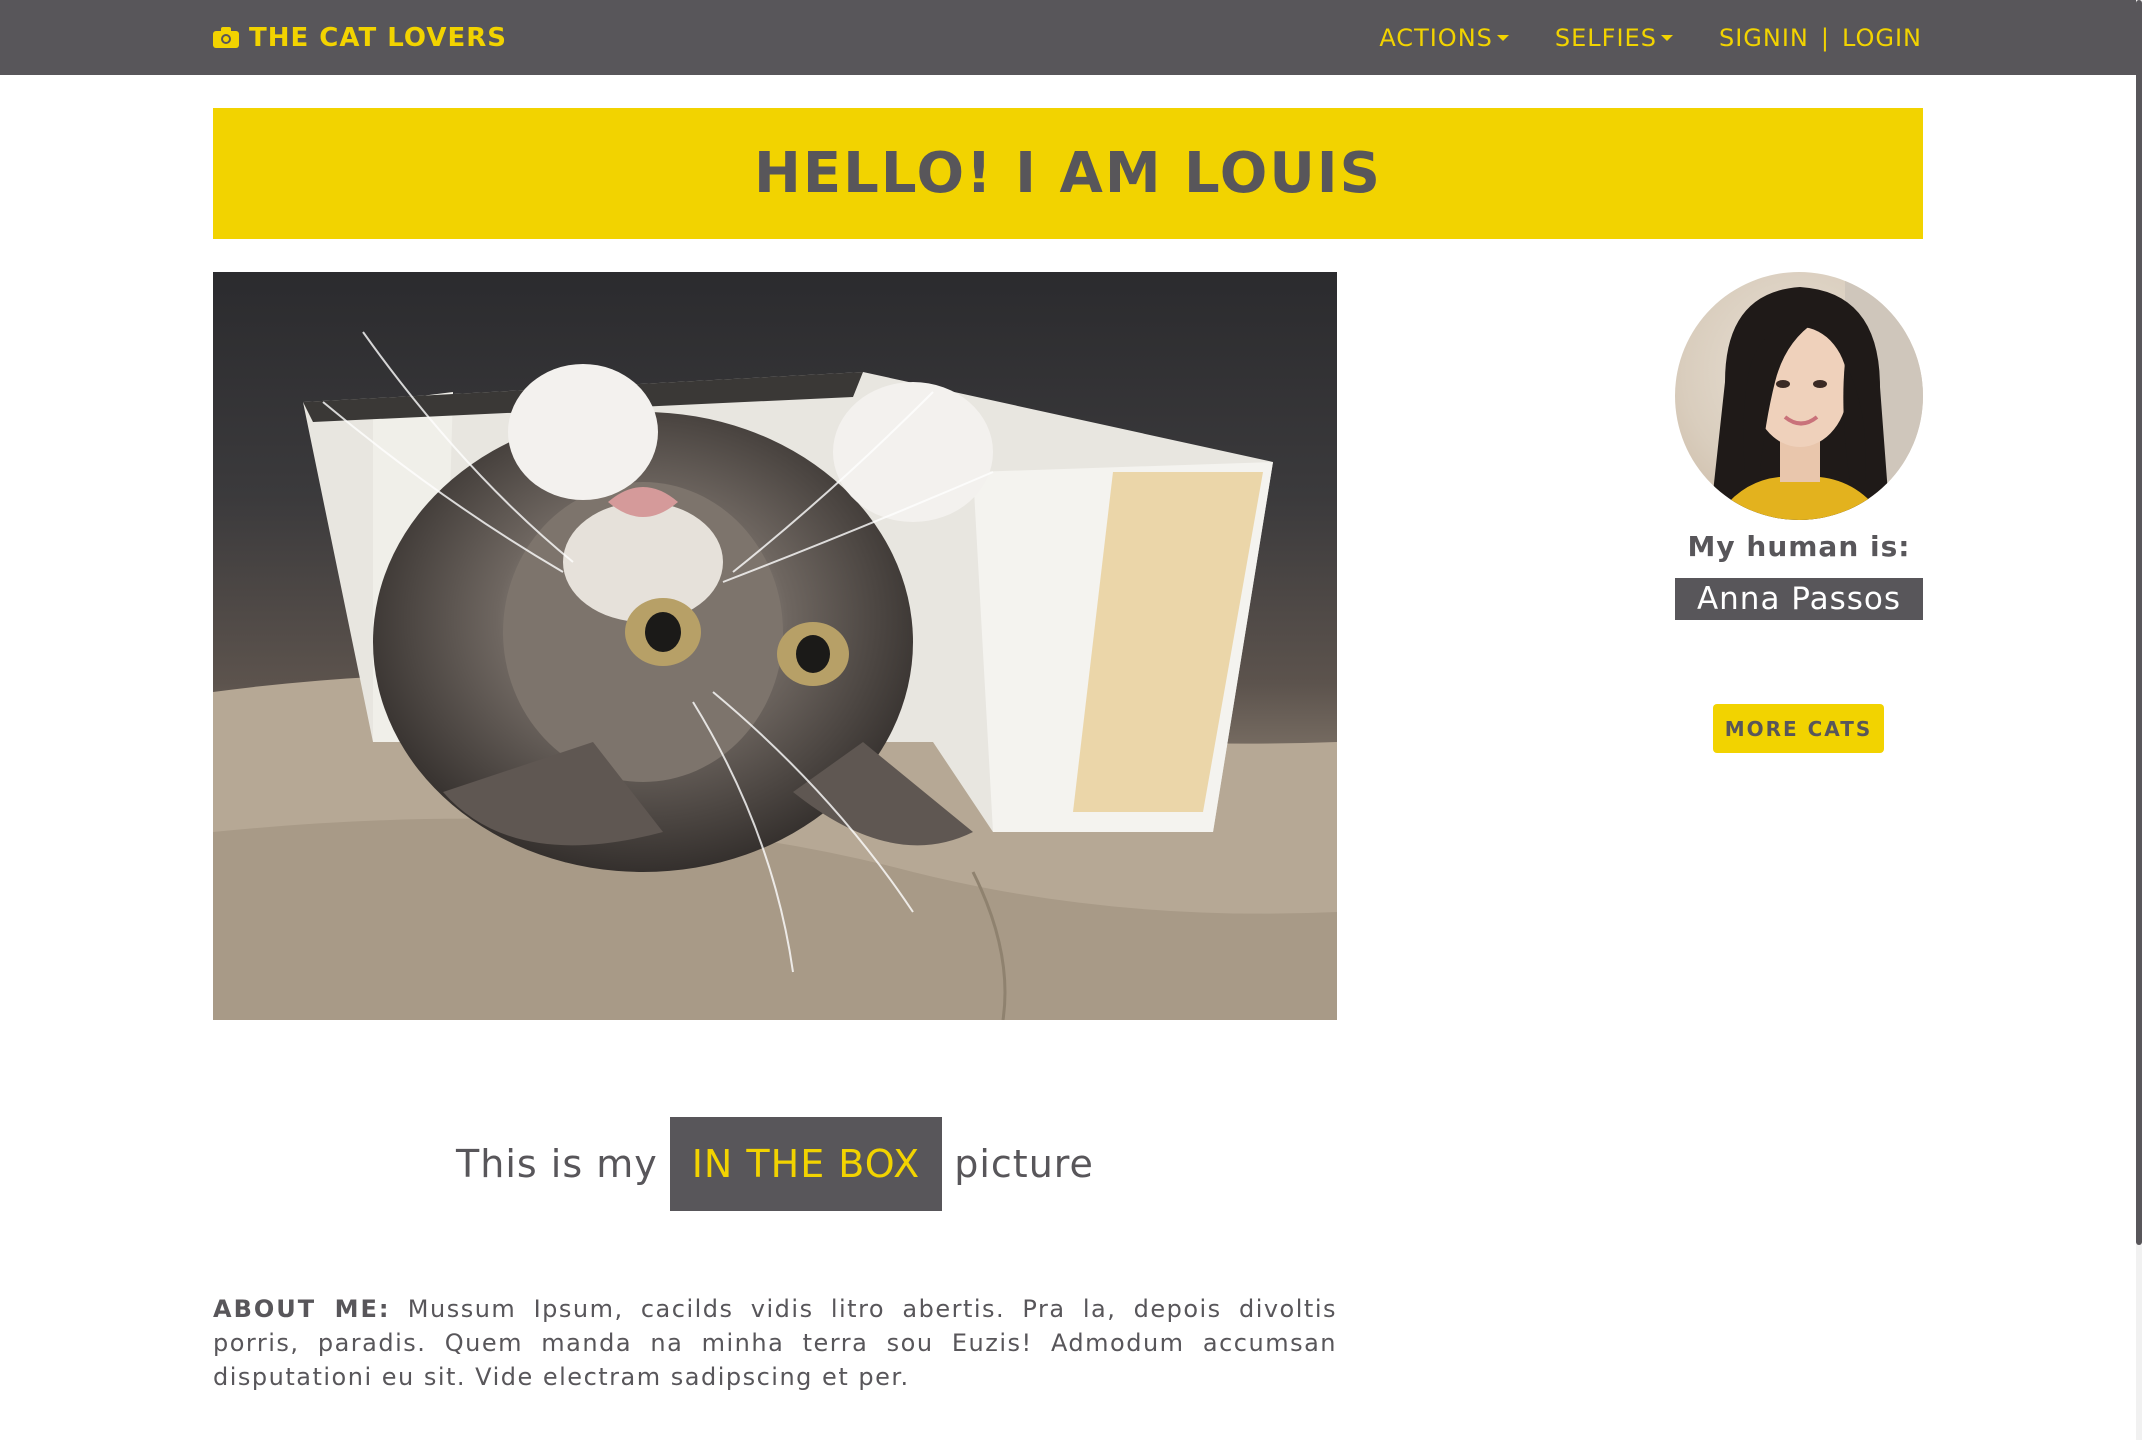 The height and width of the screenshot is (1440, 2142). Describe the element at coordinates (2139, 622) in the screenshot. I see `scrollbar-thumb` at that location.